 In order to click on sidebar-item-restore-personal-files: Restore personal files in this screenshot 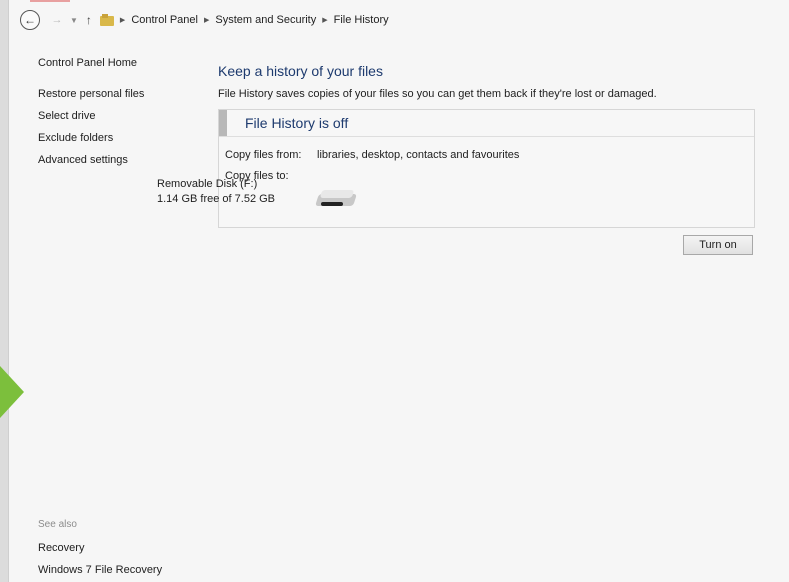, I will do `click(113, 94)`.